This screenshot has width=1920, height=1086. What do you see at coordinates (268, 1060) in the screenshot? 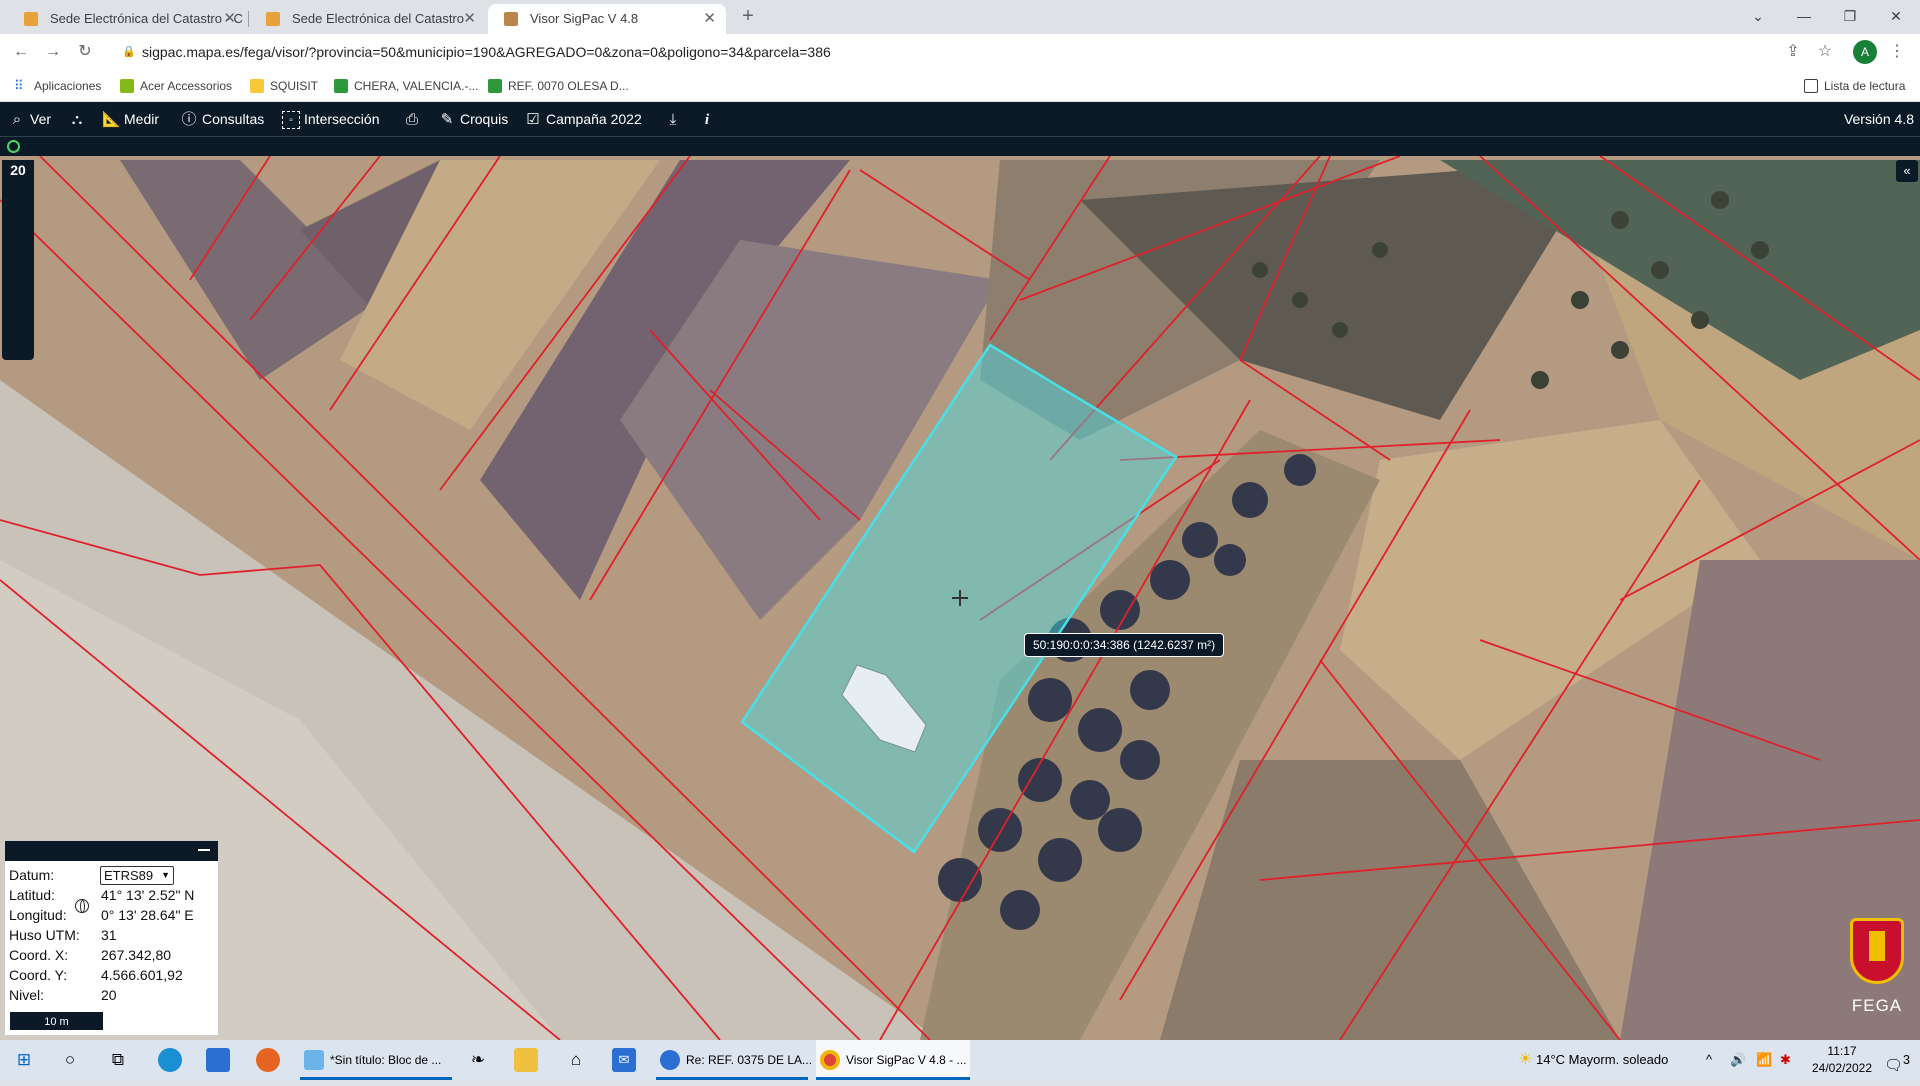
I see `firefox-icon` at bounding box center [268, 1060].